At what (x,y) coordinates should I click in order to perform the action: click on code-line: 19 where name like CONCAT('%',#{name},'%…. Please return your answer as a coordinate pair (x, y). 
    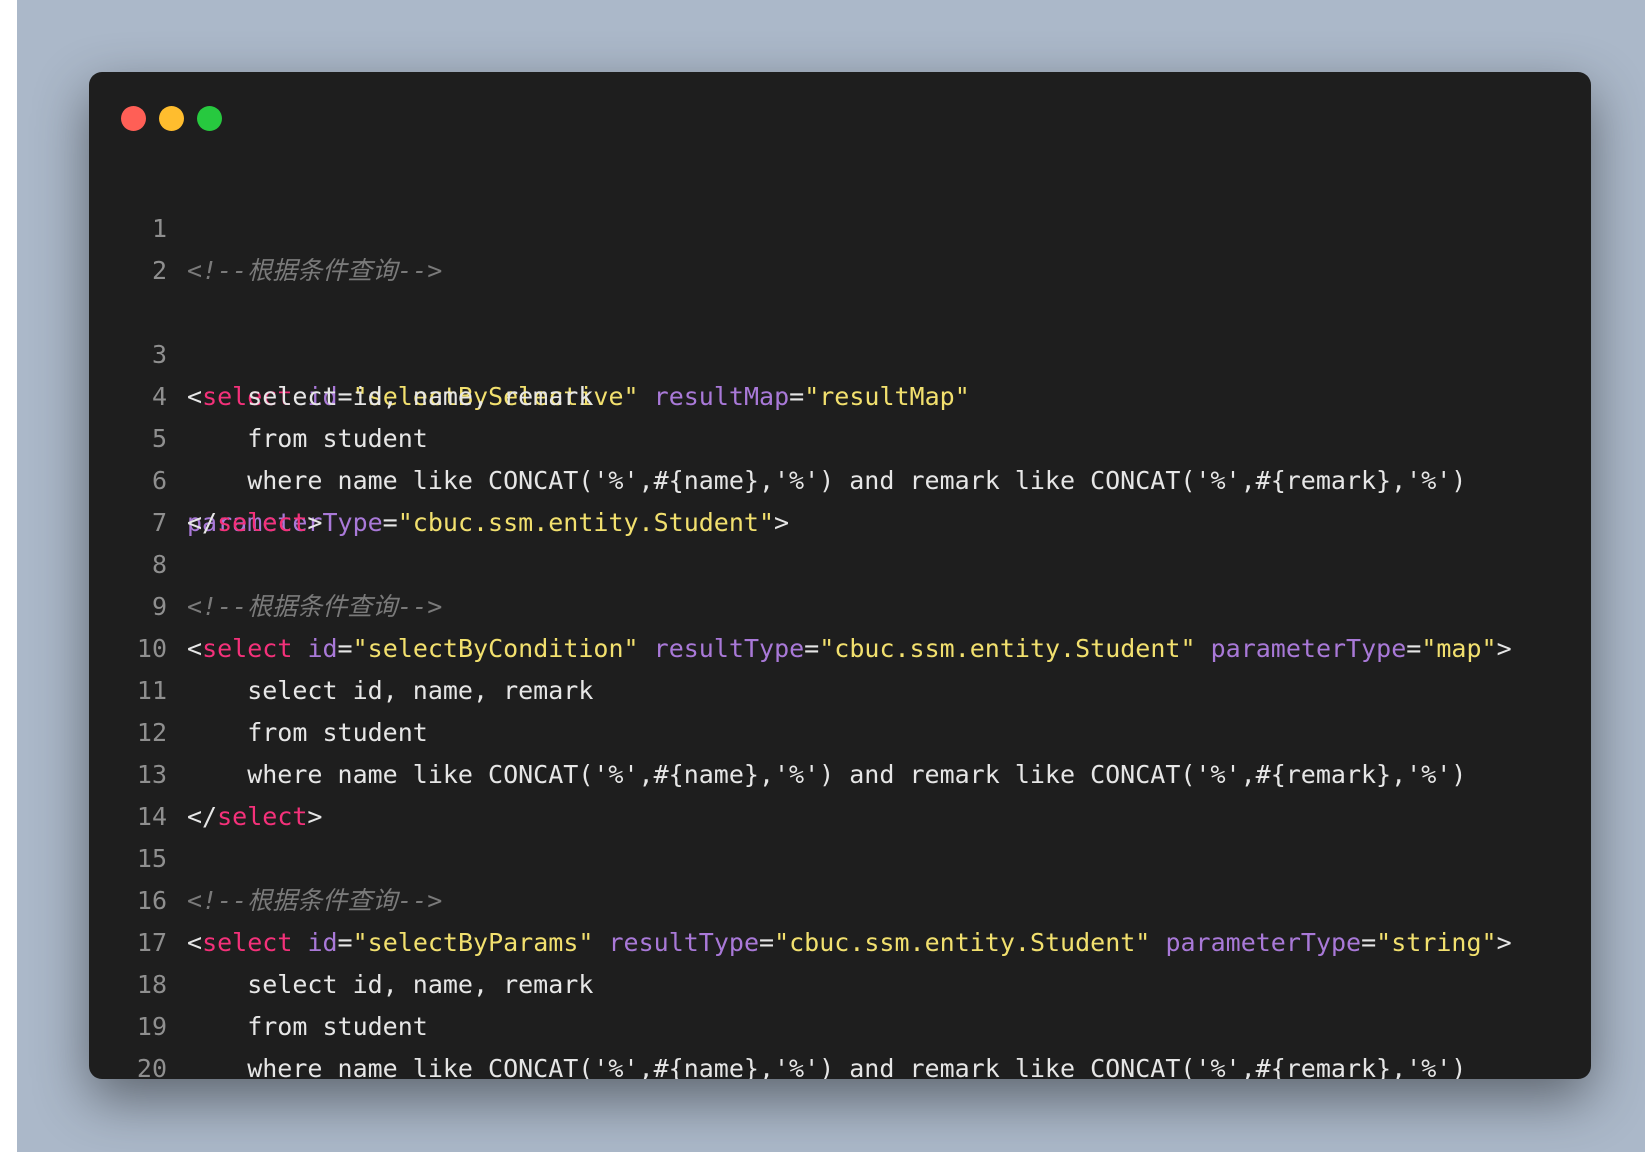
    Looking at the image, I should click on (840, 1021).